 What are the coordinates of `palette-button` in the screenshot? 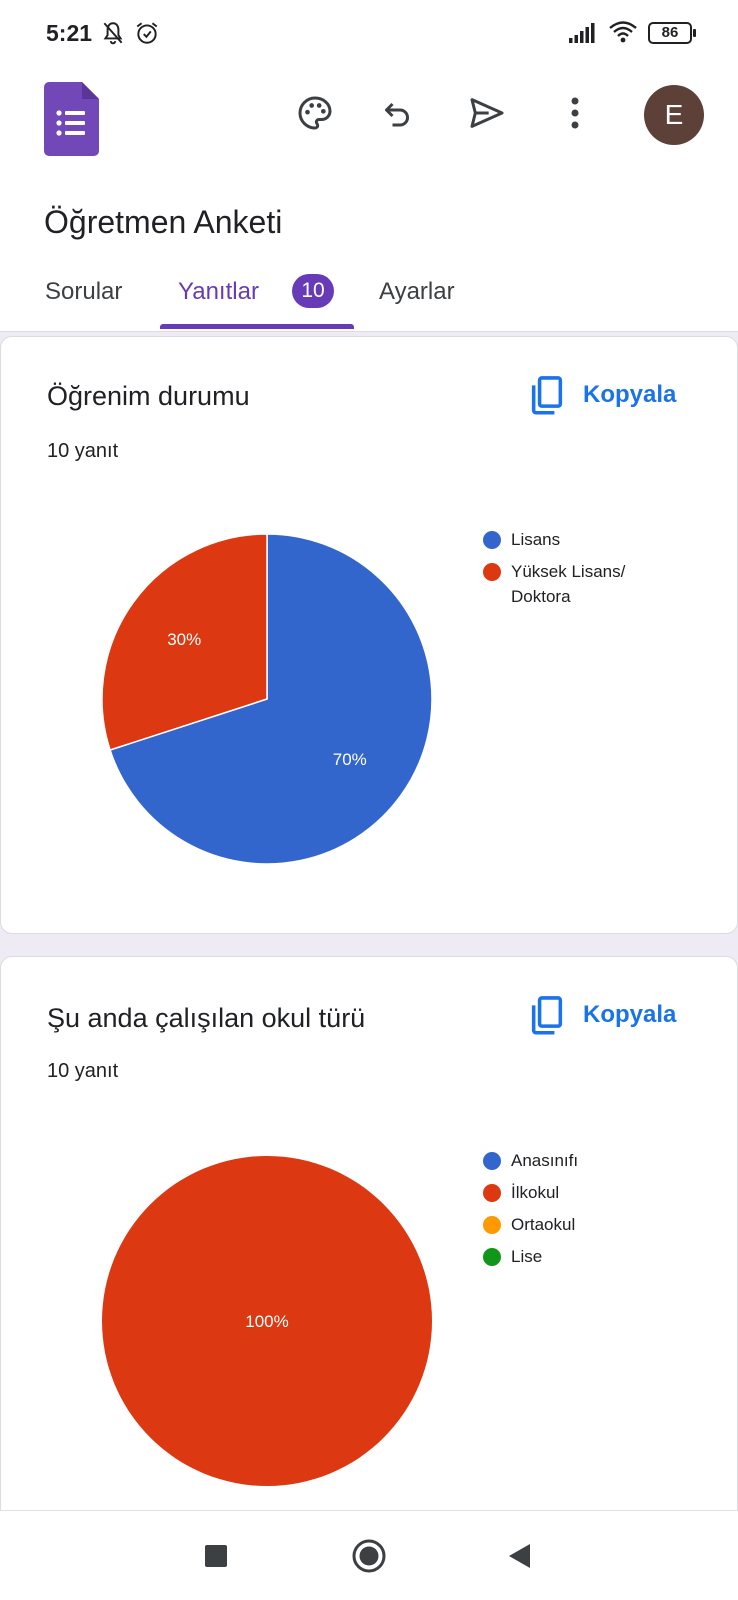 It's located at (315, 113).